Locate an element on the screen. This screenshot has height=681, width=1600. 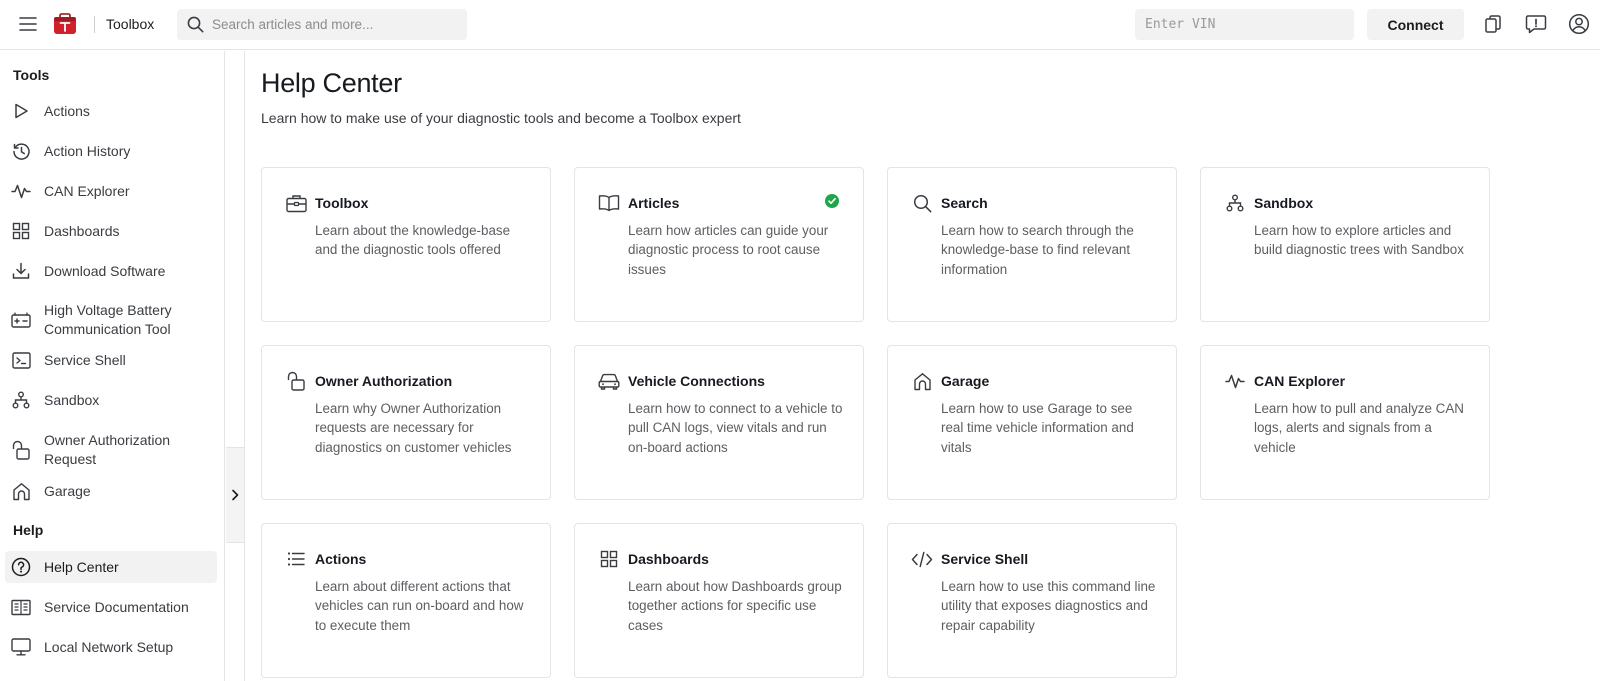
sidebar-item-label: Local Network Setup is located at coordinates (109, 646).